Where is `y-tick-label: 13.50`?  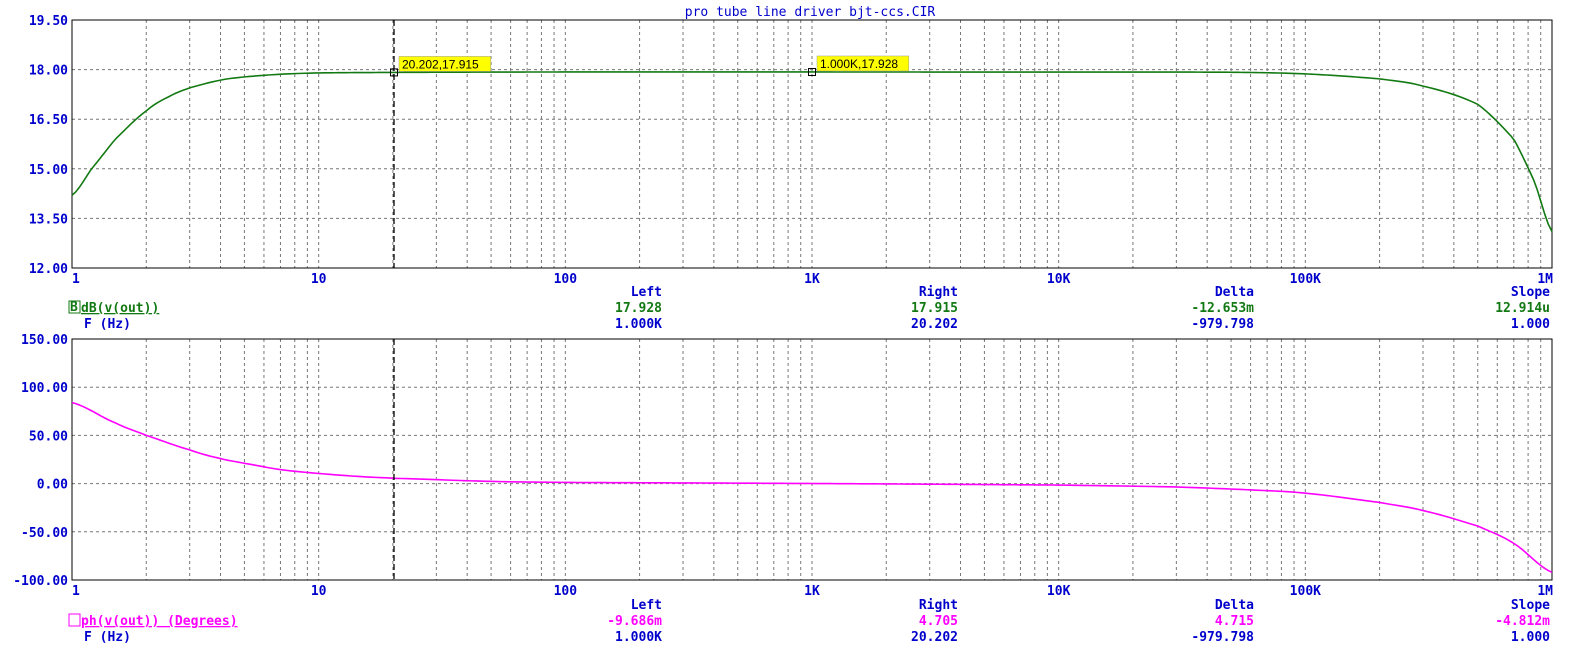 y-tick-label: 13.50 is located at coordinates (48, 219).